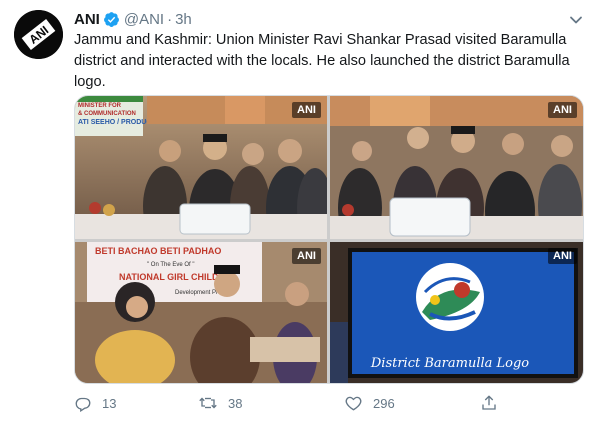 The height and width of the screenshot is (423, 594). I want to click on author-handle: @ANI, so click(144, 19).